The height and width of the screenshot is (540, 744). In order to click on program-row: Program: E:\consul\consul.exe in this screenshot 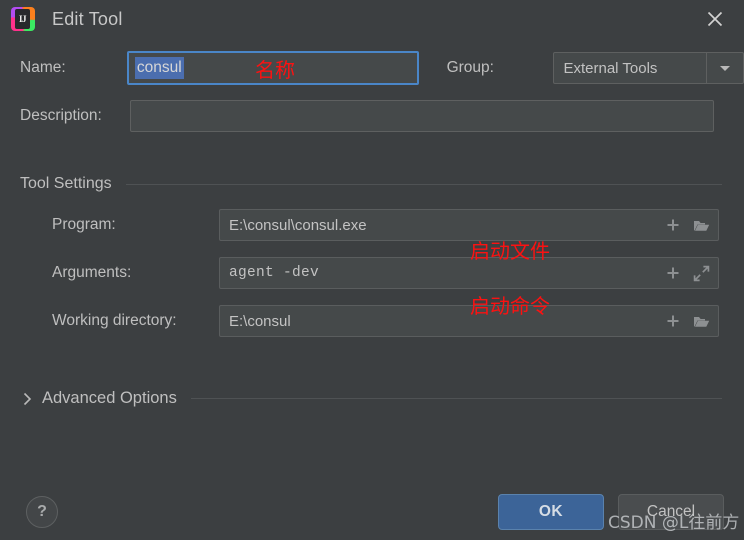, I will do `click(372, 225)`.